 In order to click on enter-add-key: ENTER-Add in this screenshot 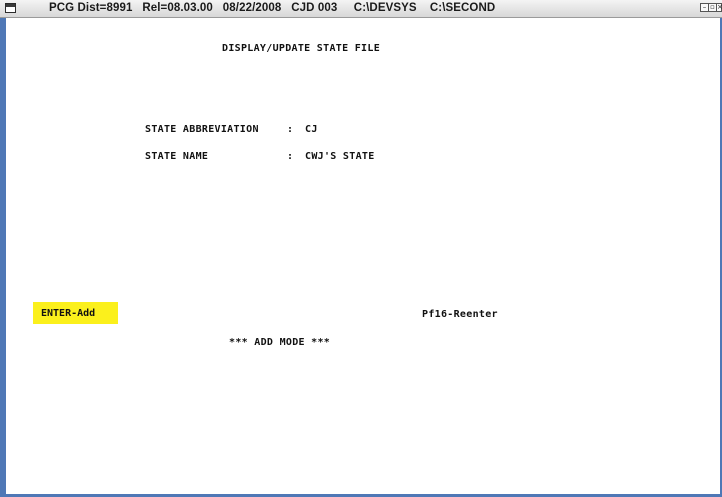, I will do `click(75, 313)`.